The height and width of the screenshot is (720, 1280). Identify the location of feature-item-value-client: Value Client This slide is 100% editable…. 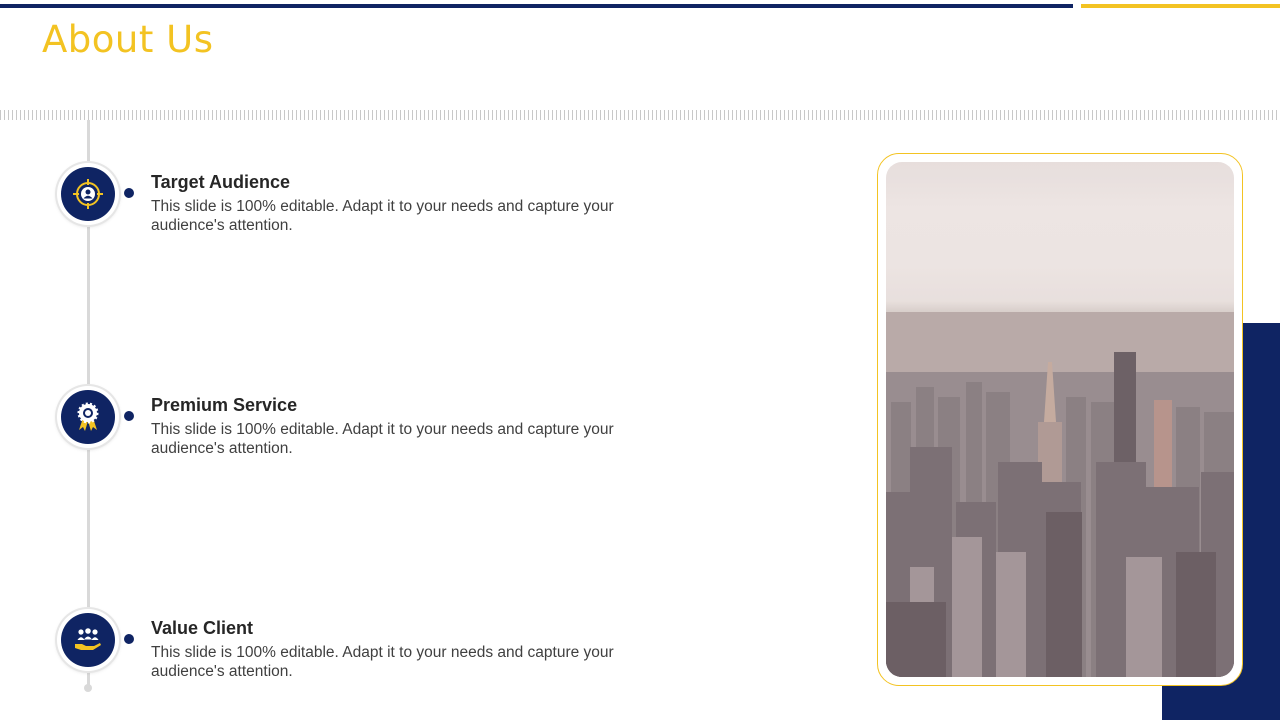
(350, 649).